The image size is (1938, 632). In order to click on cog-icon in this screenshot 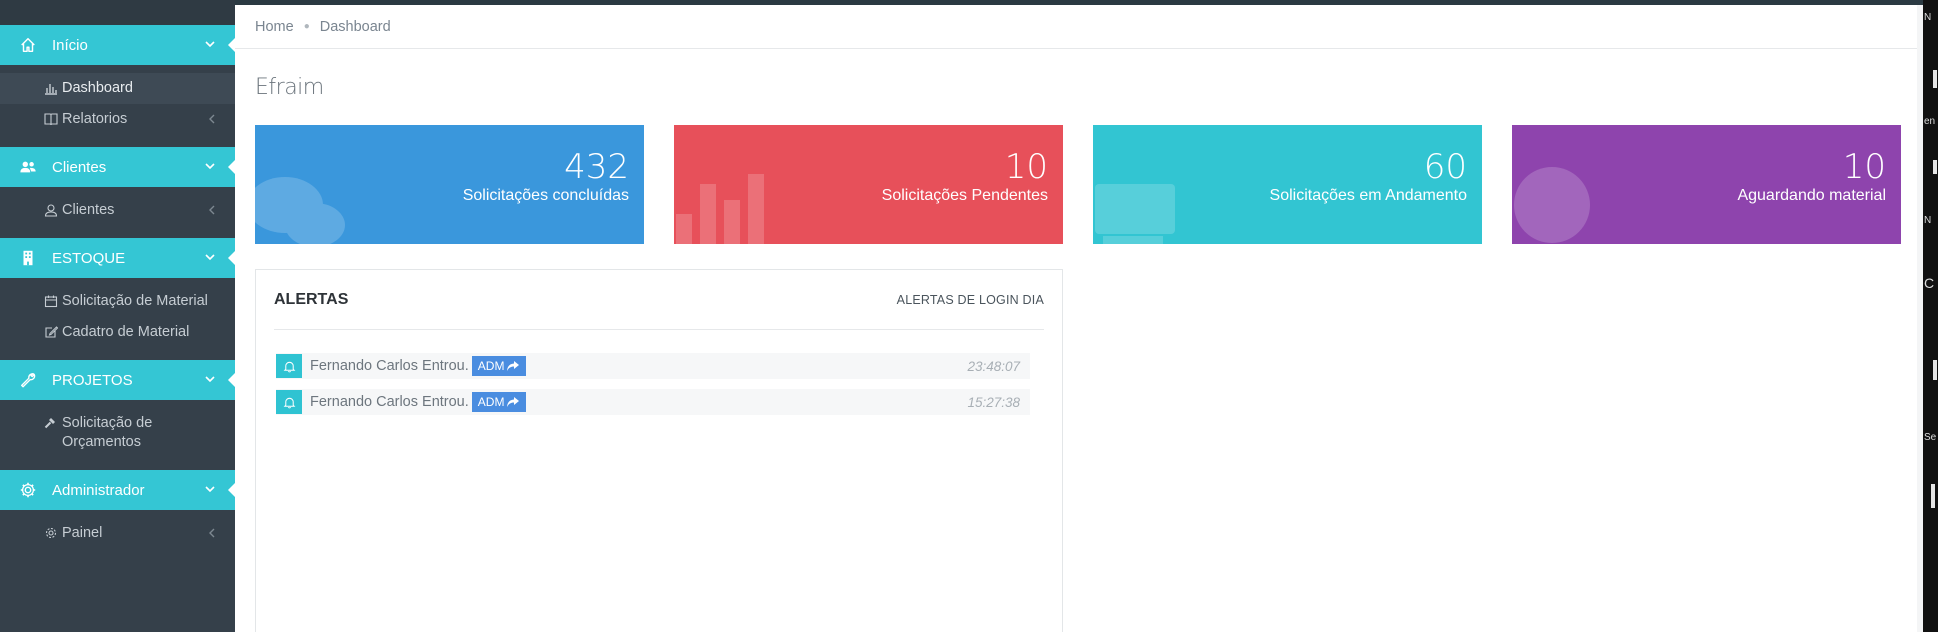, I will do `click(51, 533)`.